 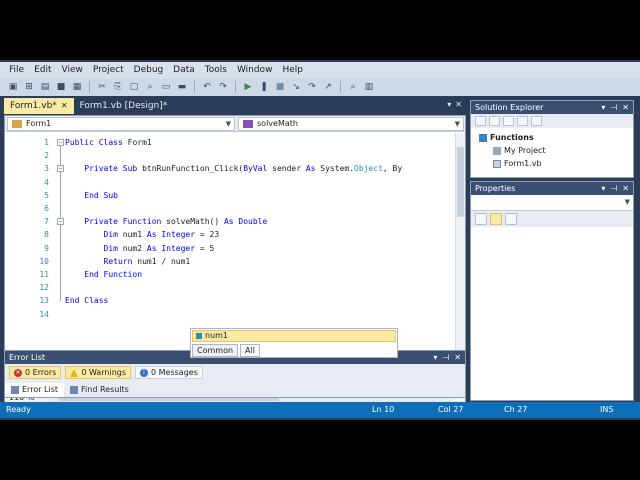 What do you see at coordinates (13, 87) in the screenshot?
I see `new-project-icon: ▣` at bounding box center [13, 87].